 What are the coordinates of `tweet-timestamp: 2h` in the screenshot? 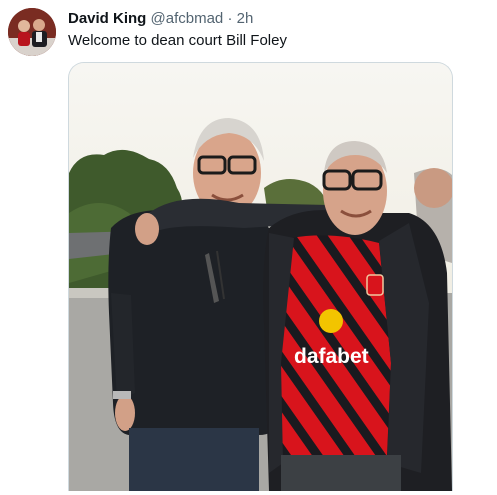 It's located at (245, 18).